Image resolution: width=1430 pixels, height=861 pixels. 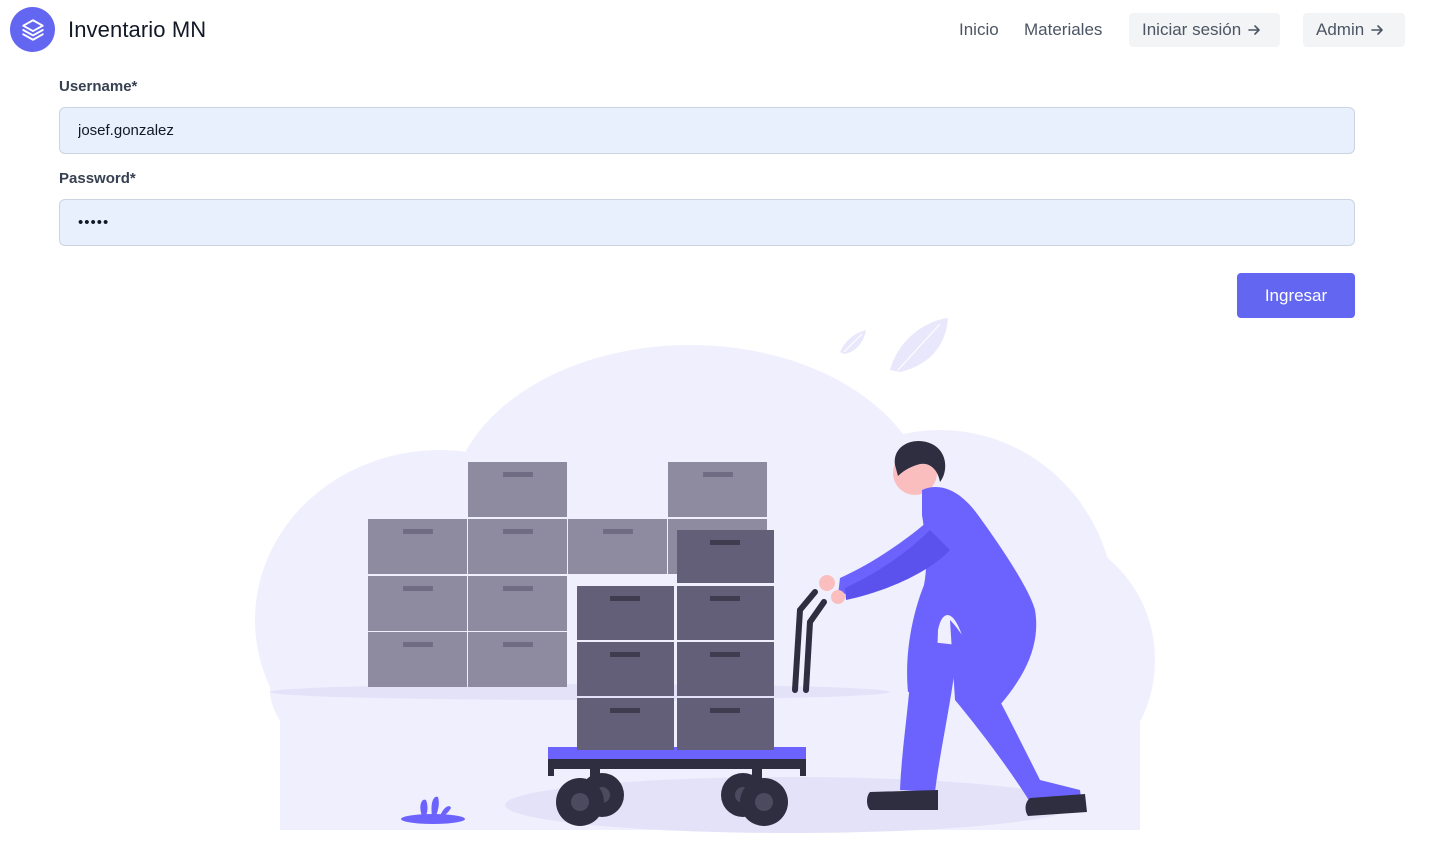 What do you see at coordinates (1063, 30) in the screenshot?
I see `nav-link-materiales: Materiales` at bounding box center [1063, 30].